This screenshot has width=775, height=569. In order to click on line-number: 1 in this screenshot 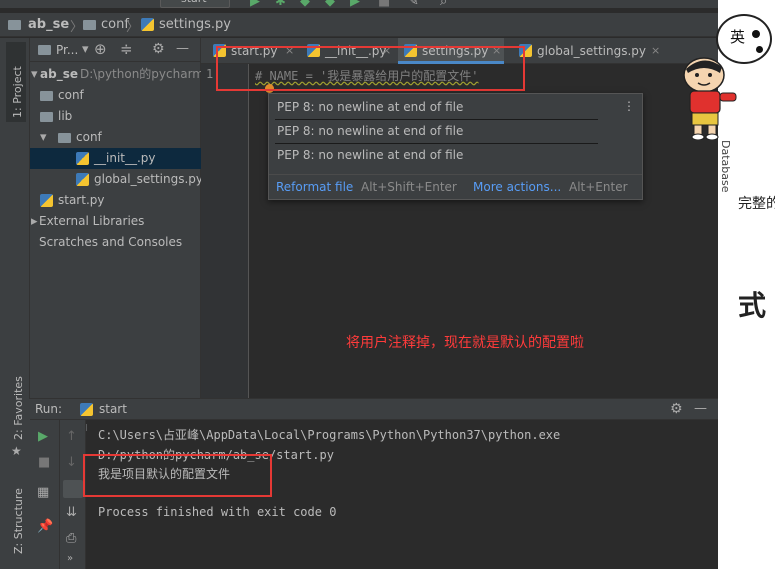, I will do `click(210, 74)`.